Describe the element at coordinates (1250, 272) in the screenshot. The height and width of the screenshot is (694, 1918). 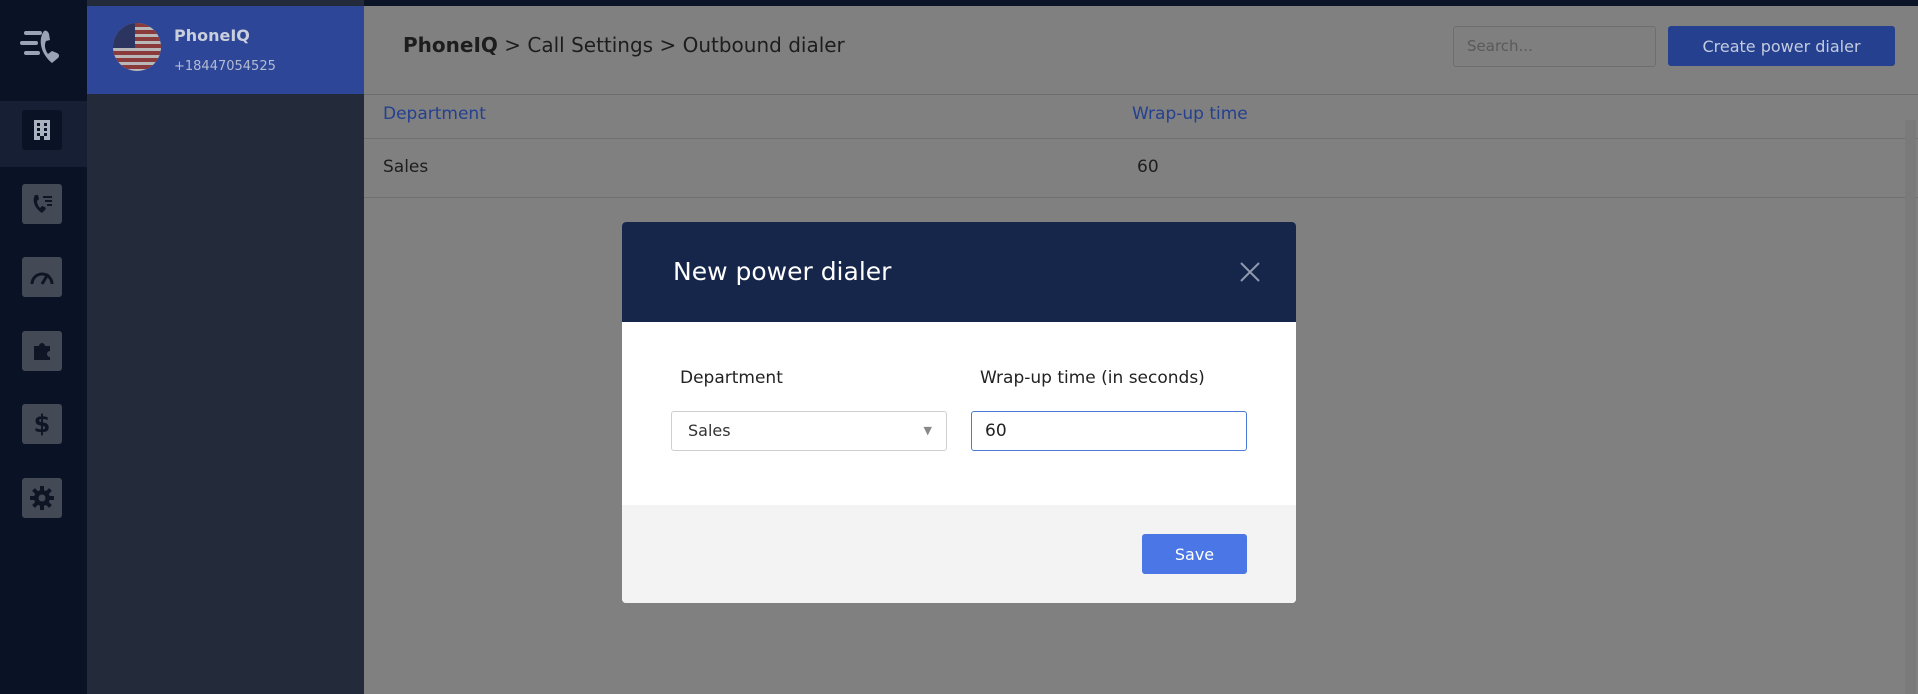
I see `close-icon` at that location.